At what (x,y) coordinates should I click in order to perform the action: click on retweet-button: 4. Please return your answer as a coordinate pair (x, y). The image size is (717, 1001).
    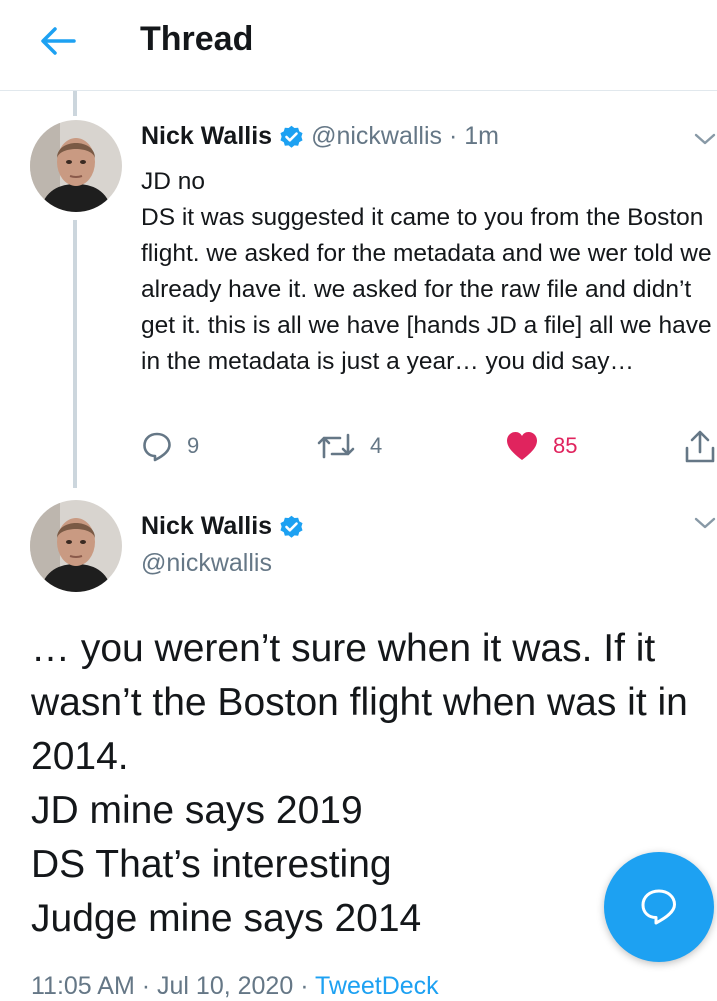
    Looking at the image, I should click on (349, 446).